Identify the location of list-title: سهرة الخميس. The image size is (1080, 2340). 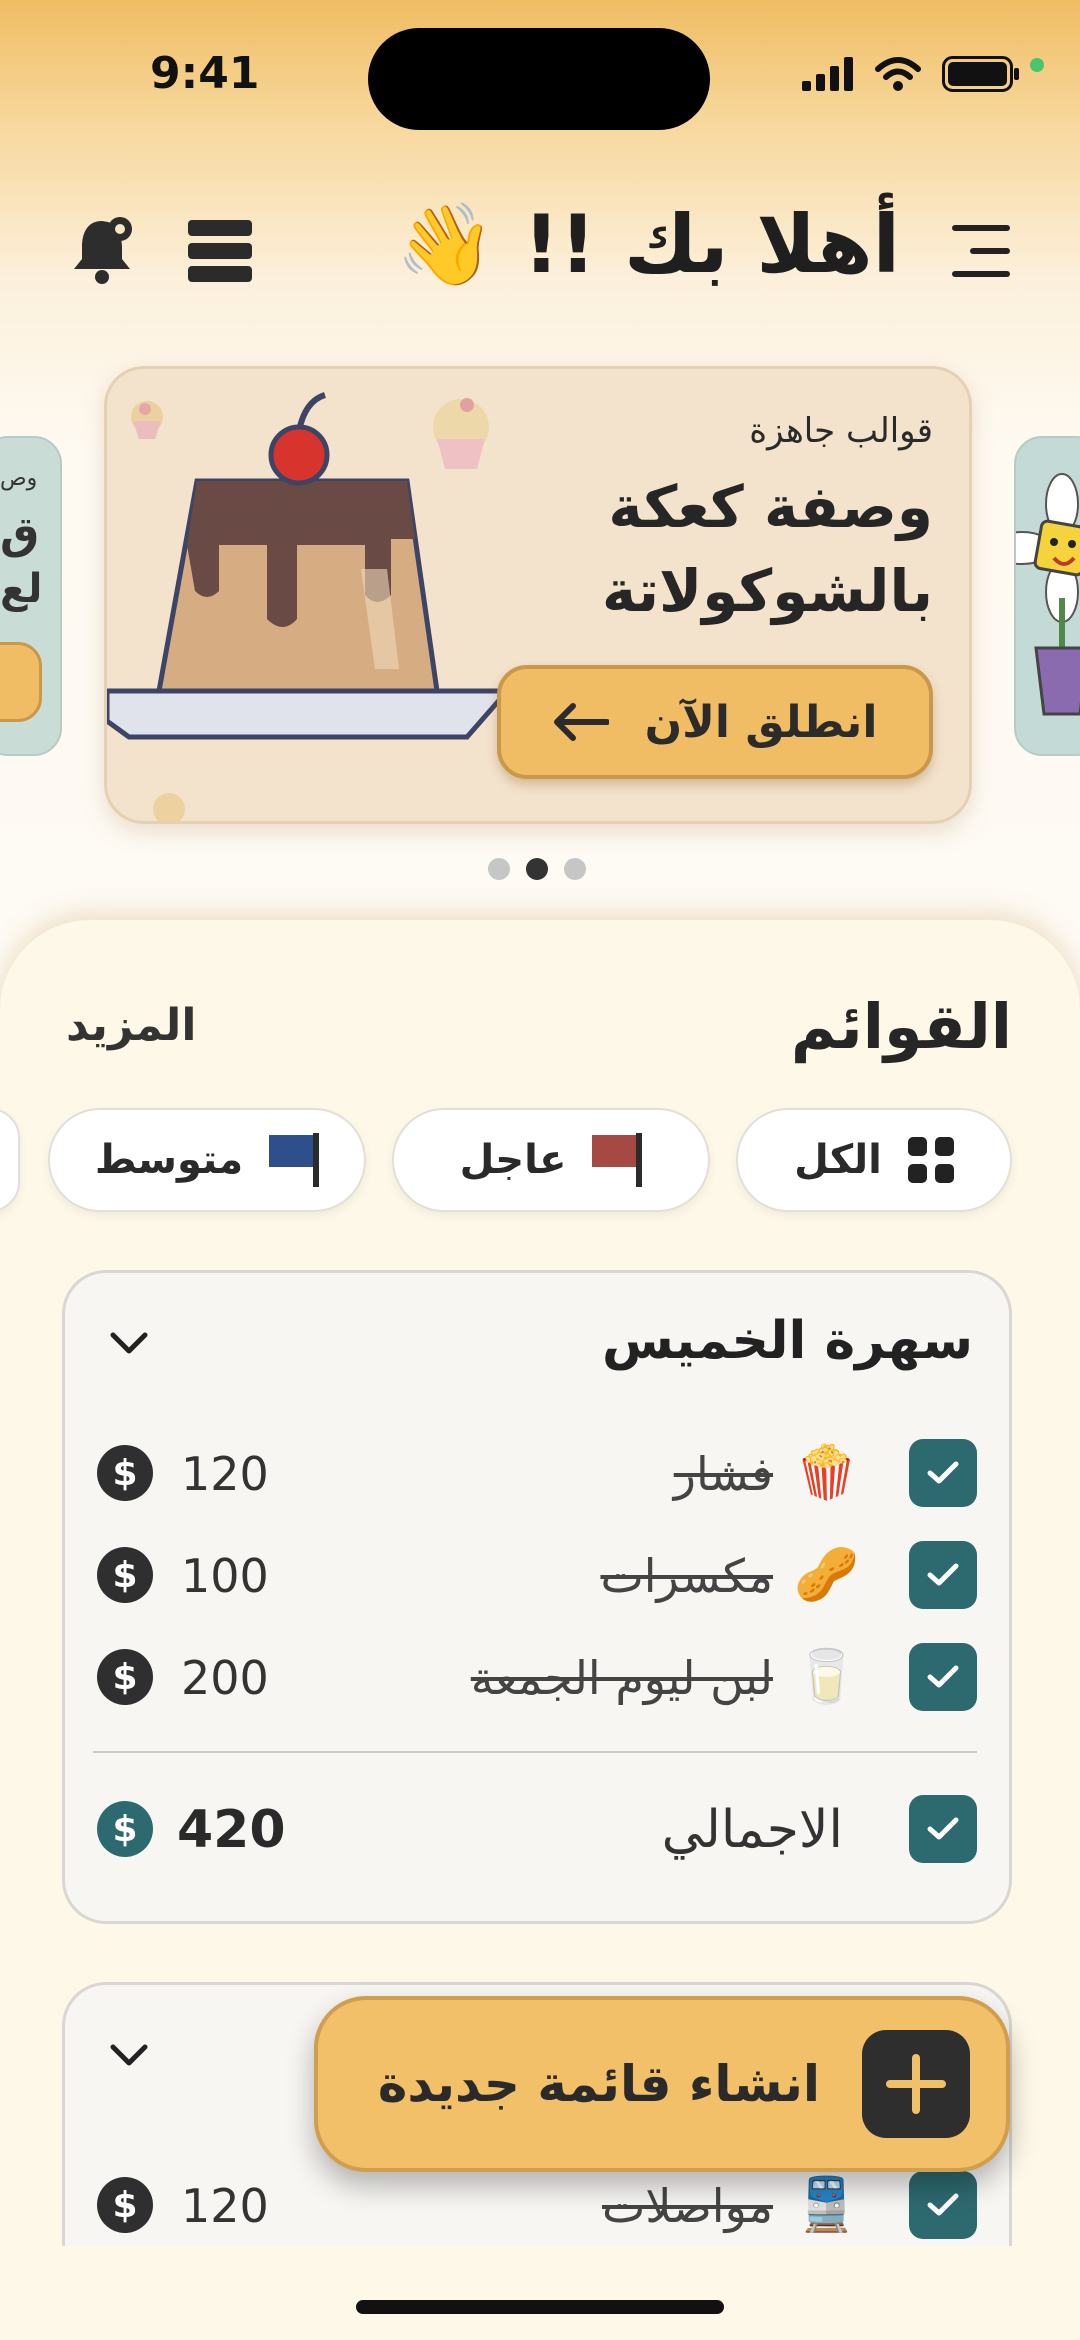
(787, 1341).